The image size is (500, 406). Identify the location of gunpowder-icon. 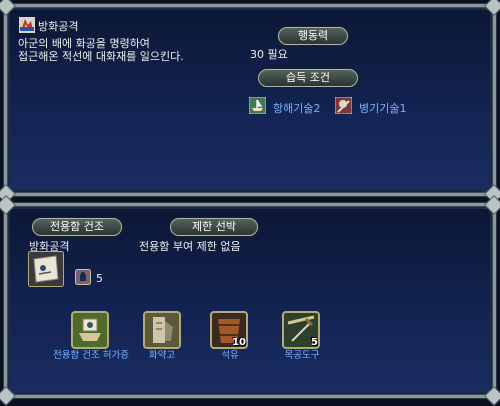
(162, 330).